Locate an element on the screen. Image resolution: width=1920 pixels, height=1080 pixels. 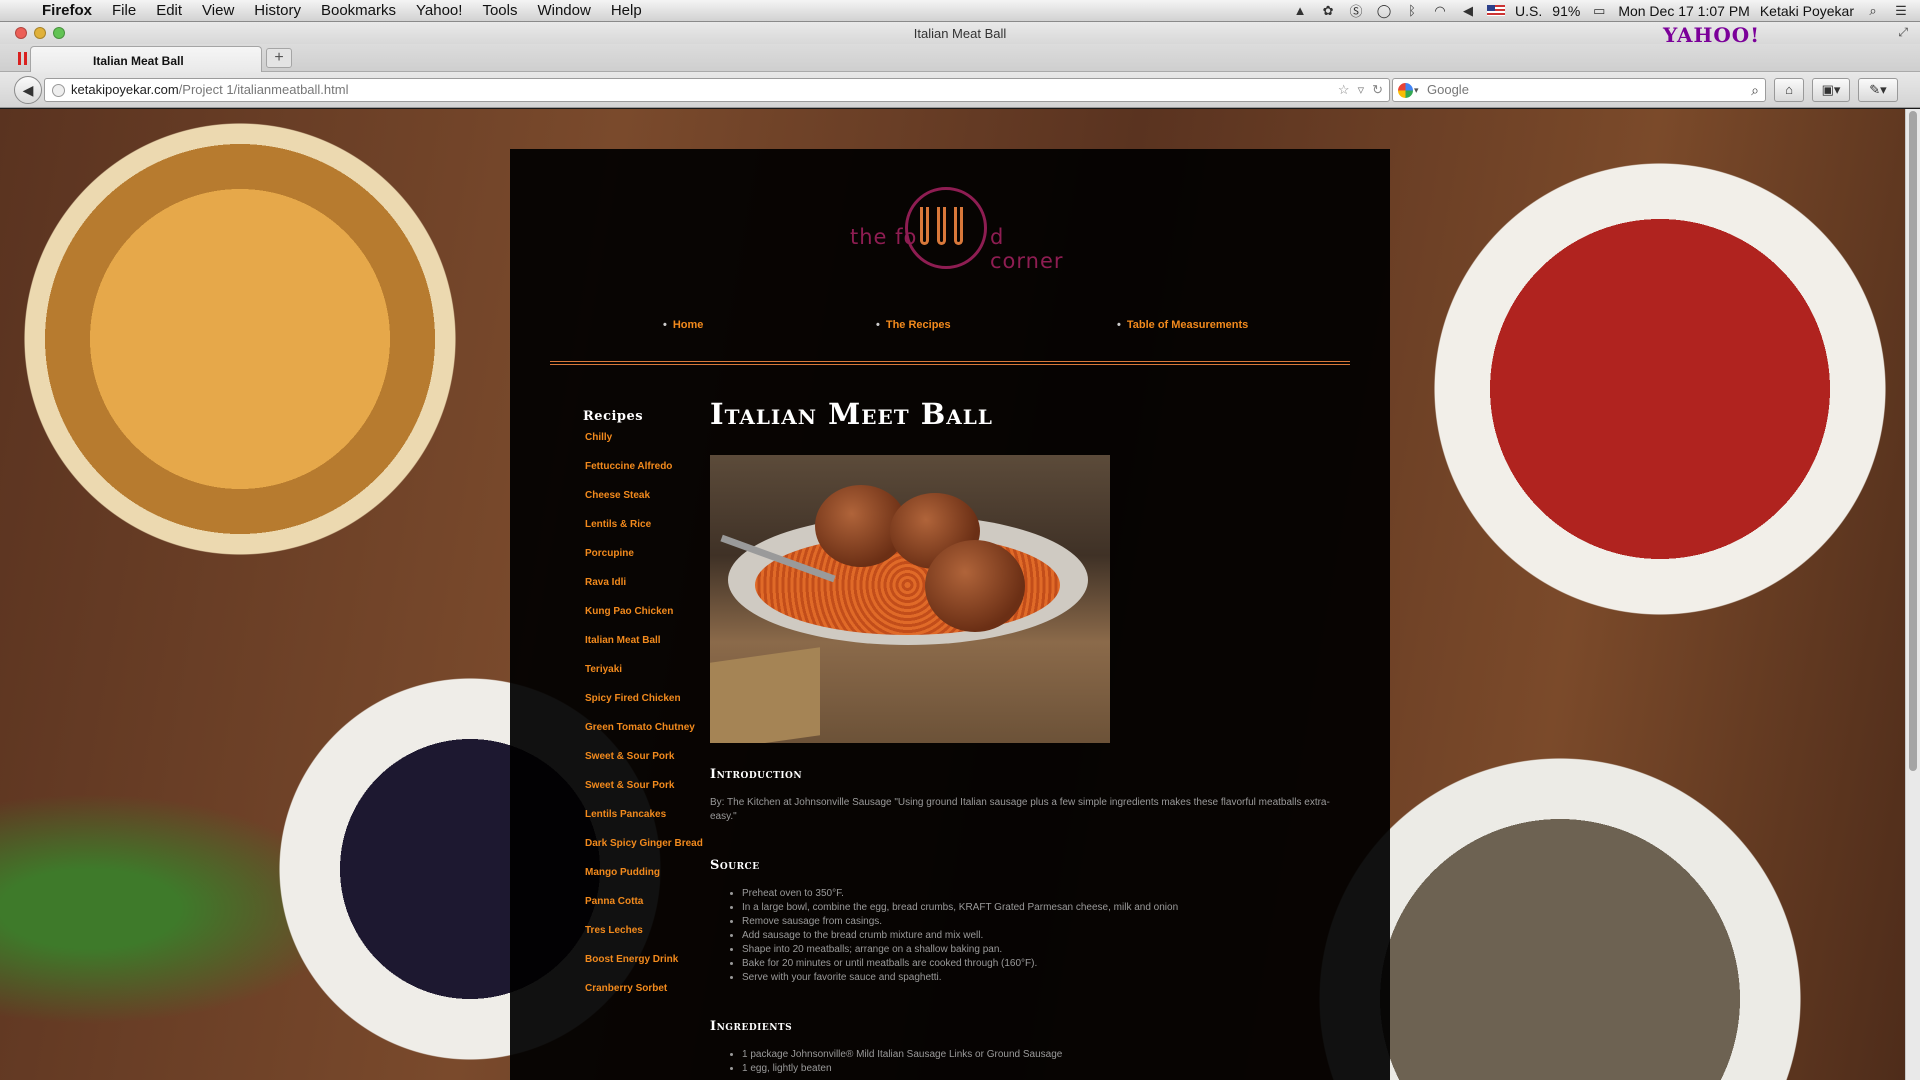
search-icon: ⌕ is located at coordinates (1755, 90).